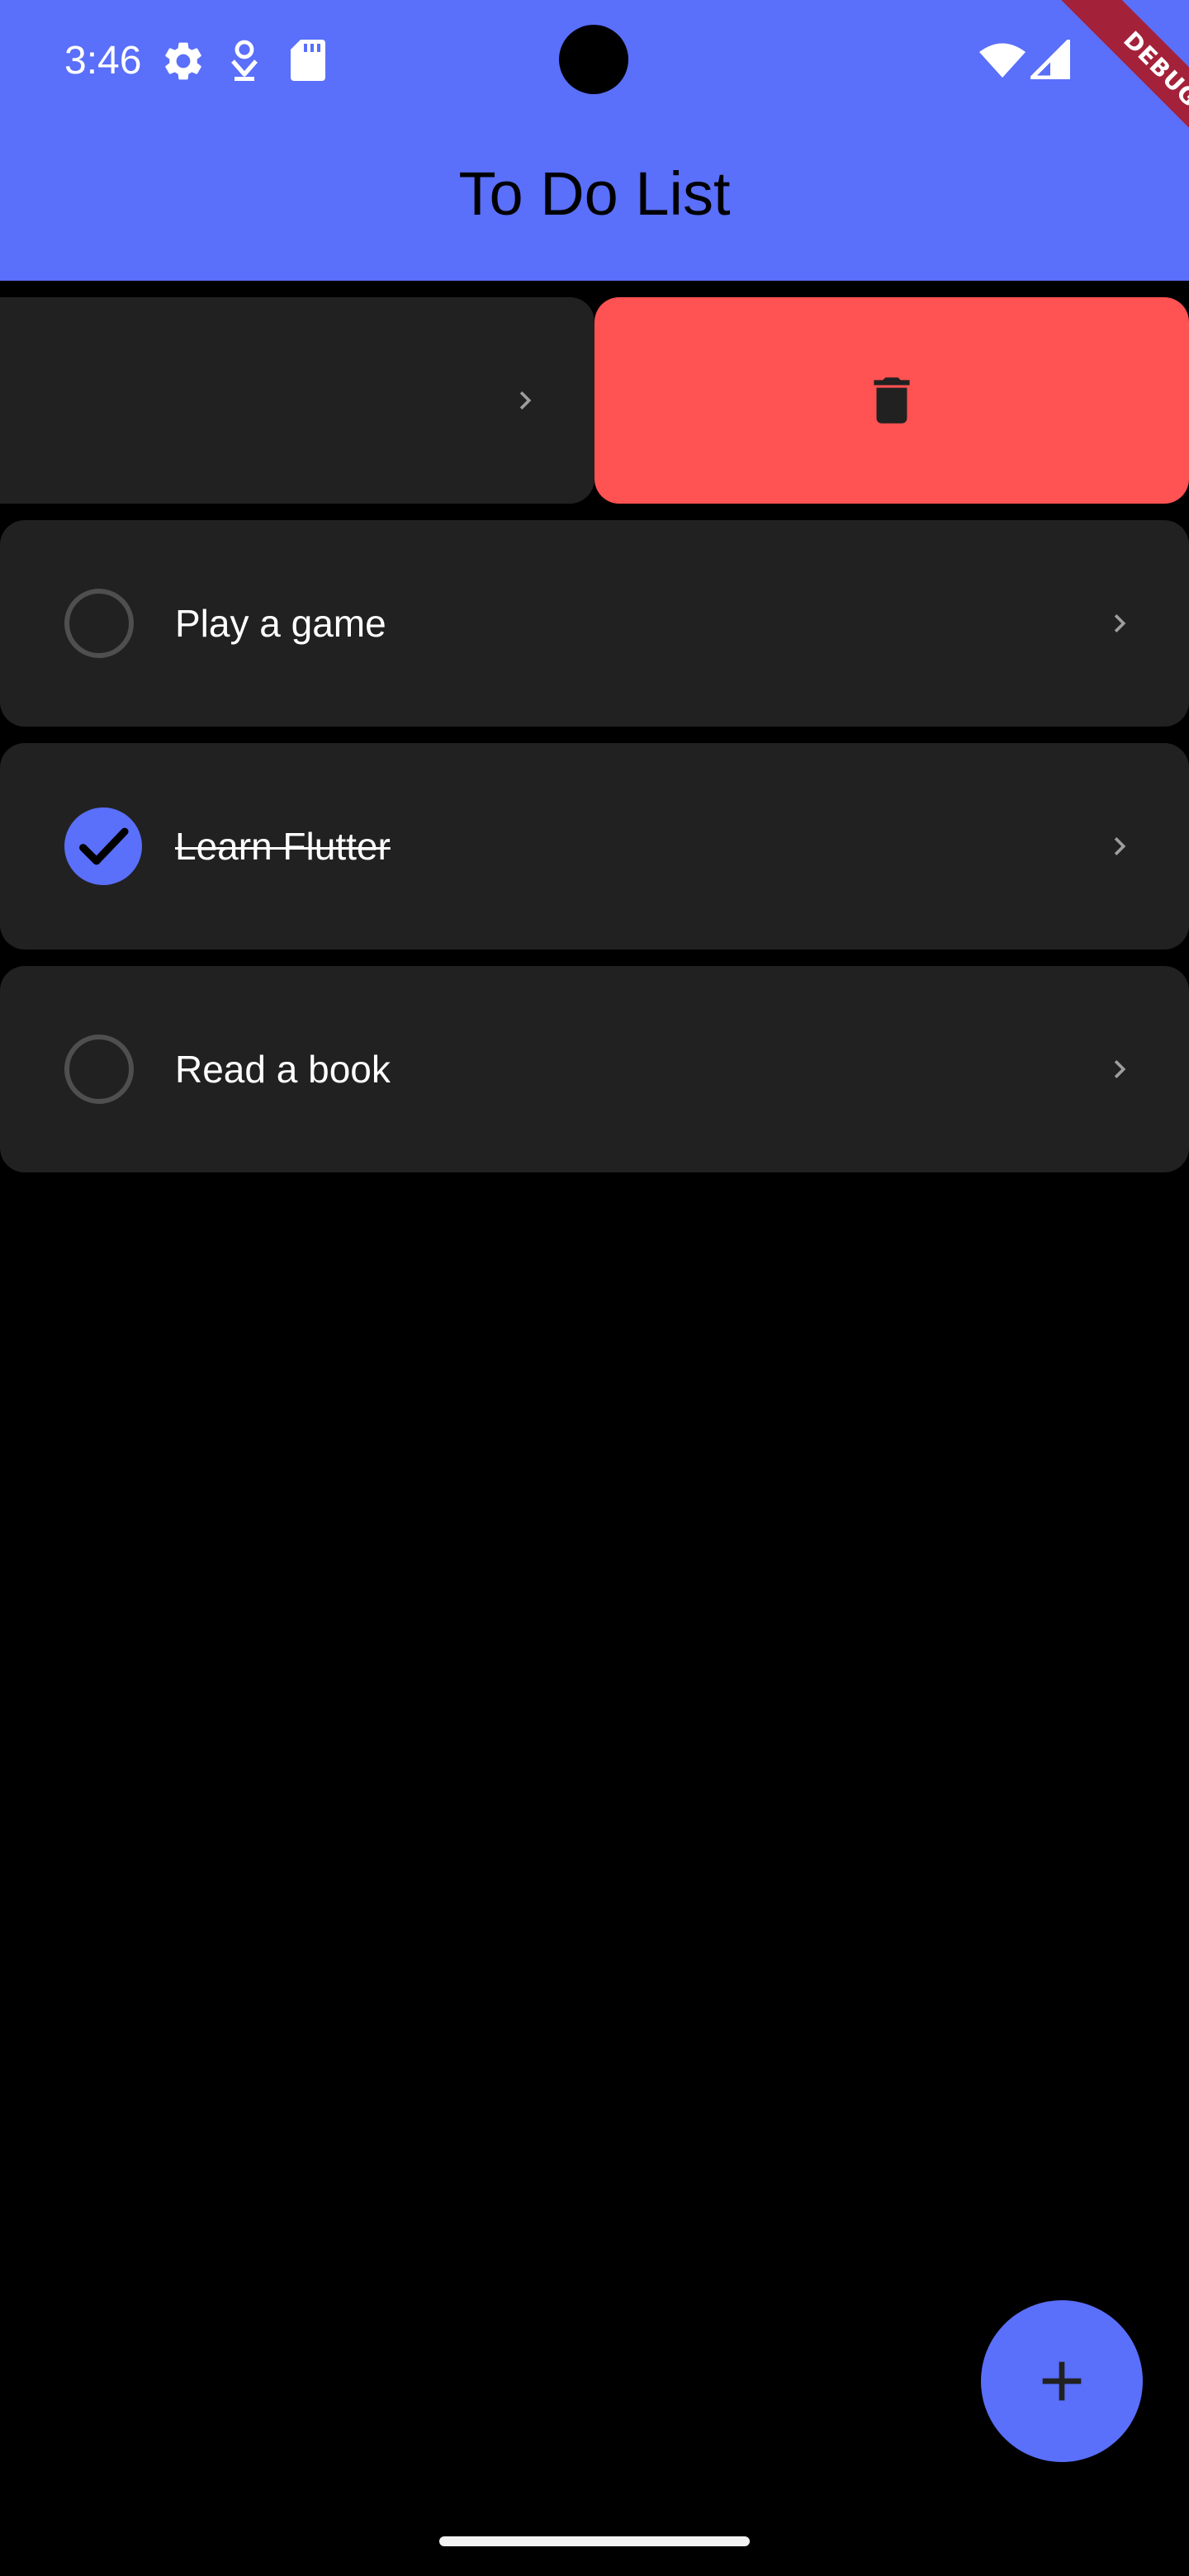 The image size is (1189, 2576). I want to click on delete-action-background, so click(891, 400).